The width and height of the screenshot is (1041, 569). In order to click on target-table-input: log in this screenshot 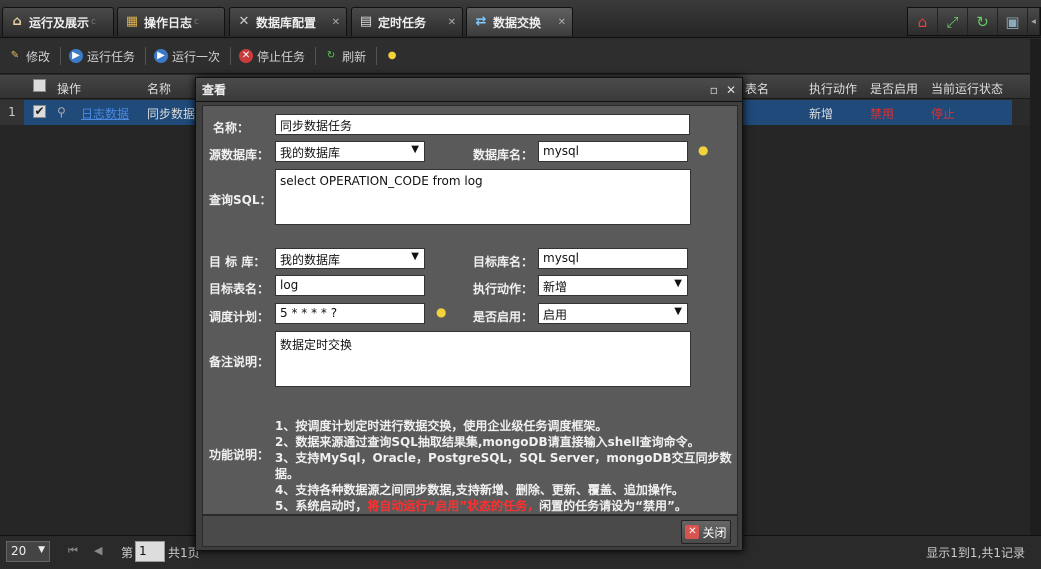, I will do `click(350, 285)`.